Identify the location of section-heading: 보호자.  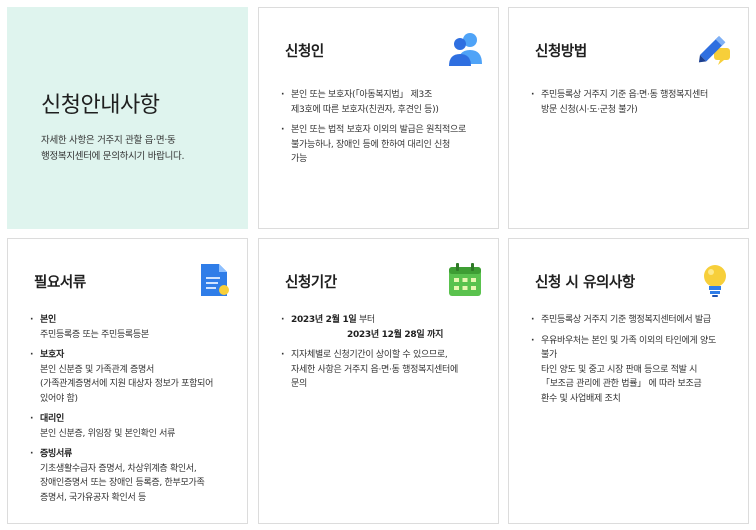
(52, 355).